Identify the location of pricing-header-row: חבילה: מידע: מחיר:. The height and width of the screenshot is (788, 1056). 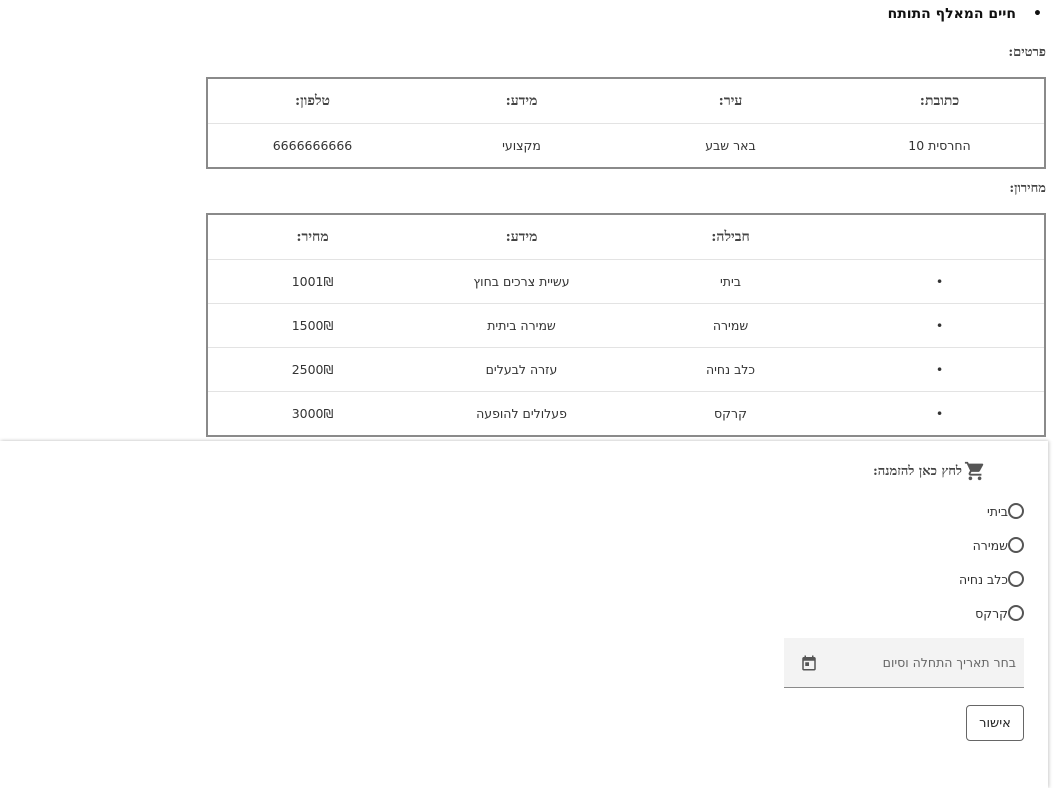
(626, 237).